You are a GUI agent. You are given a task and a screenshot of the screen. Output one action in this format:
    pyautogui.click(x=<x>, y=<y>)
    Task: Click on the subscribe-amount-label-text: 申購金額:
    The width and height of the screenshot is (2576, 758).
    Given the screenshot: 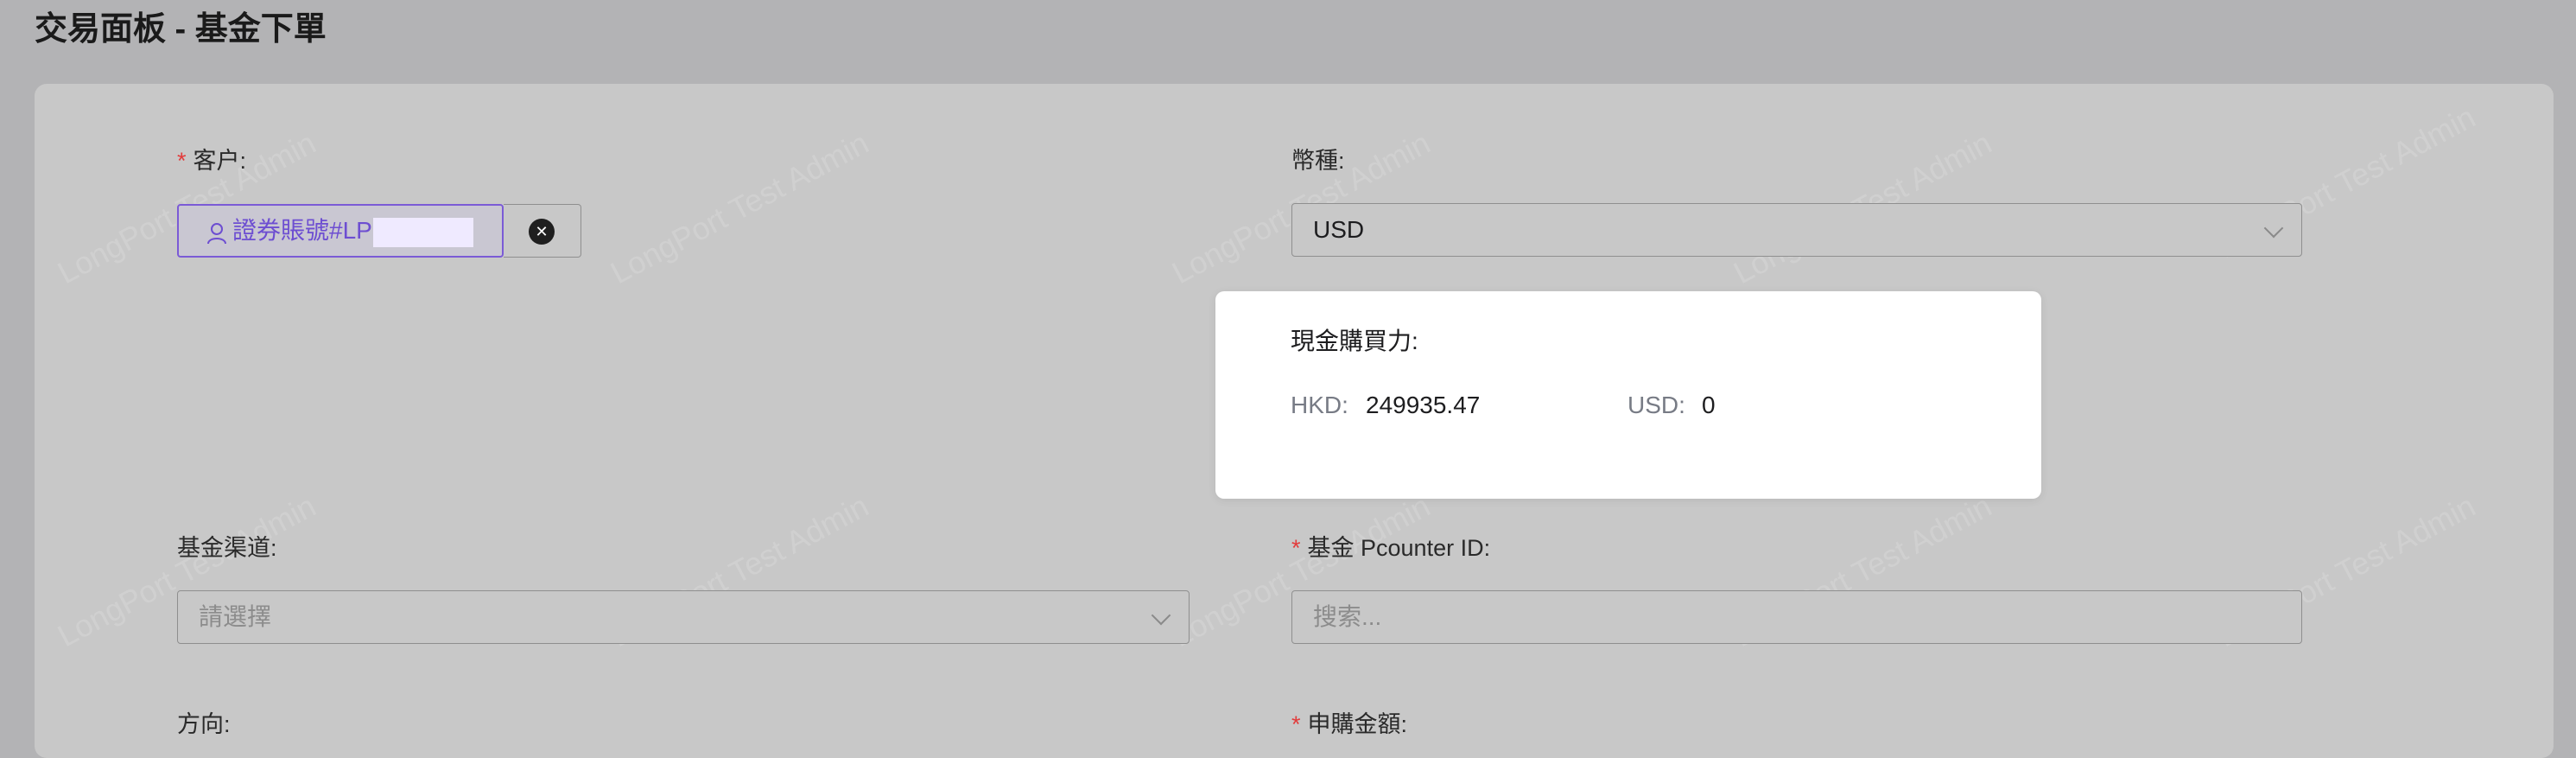 What is the action you would take?
    pyautogui.click(x=1357, y=724)
    